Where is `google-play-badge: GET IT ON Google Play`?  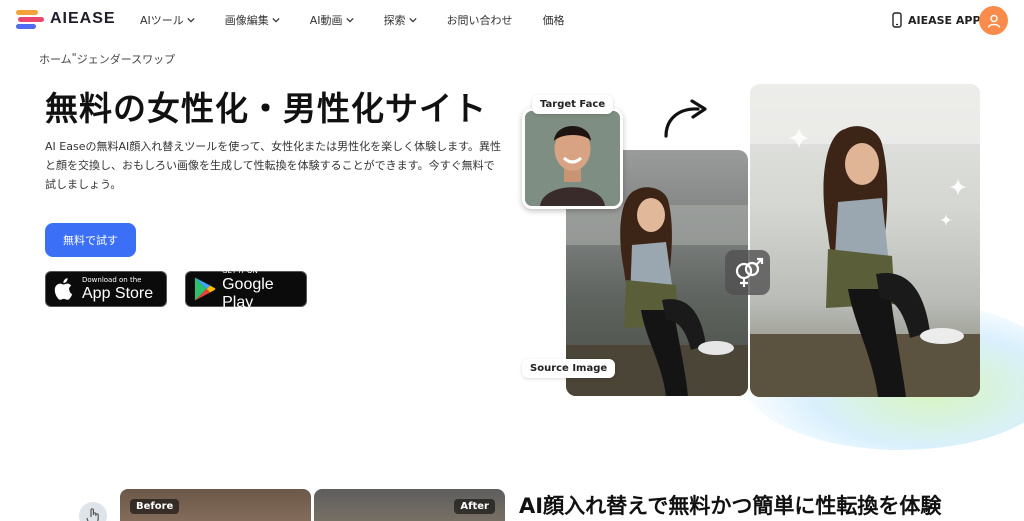
google-play-badge: GET IT ON Google Play is located at coordinates (246, 289).